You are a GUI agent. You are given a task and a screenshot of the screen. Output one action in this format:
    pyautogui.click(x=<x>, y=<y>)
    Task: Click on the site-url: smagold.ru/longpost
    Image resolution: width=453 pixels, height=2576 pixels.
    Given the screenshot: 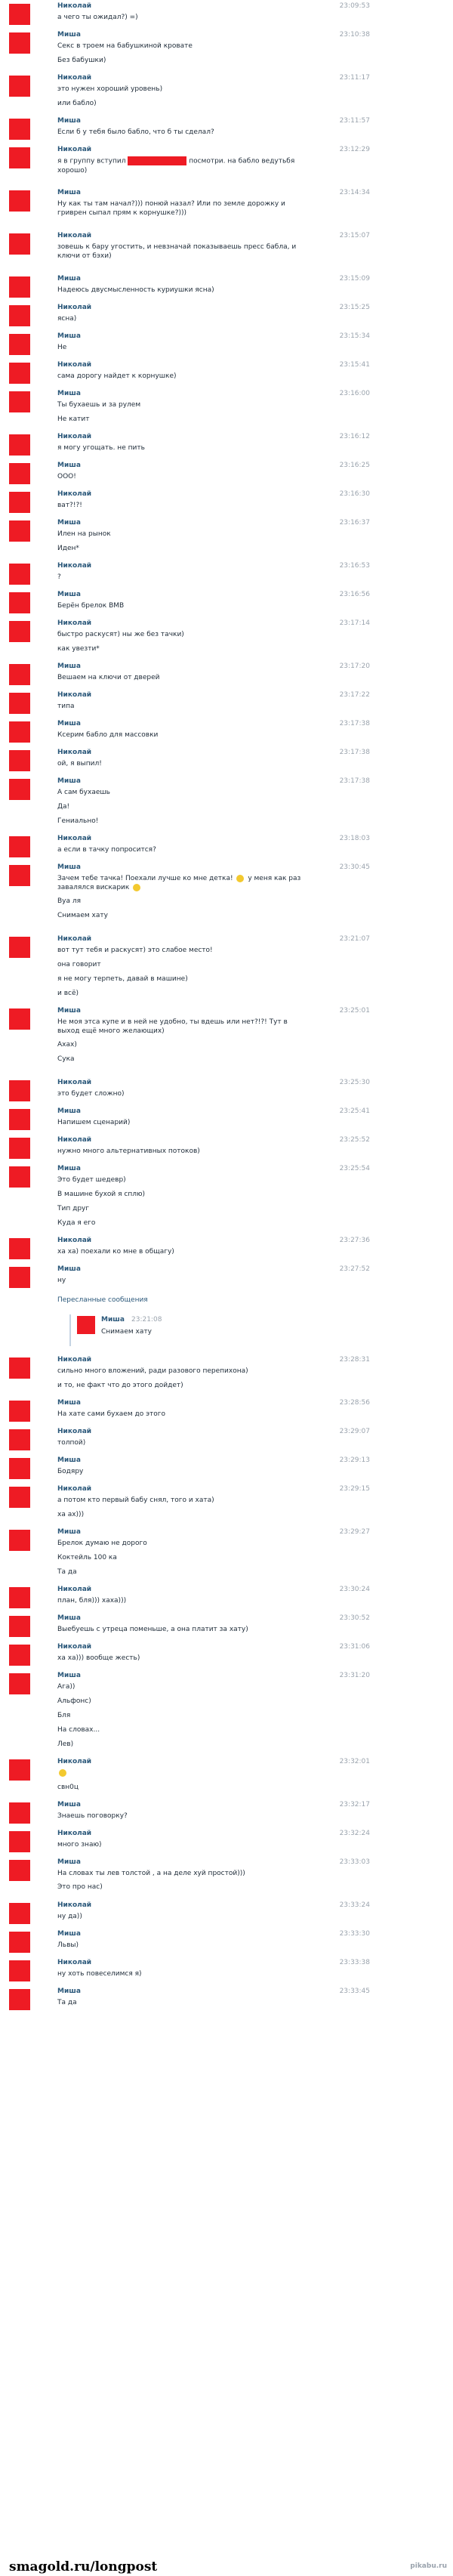 What is the action you would take?
    pyautogui.click(x=83, y=2566)
    